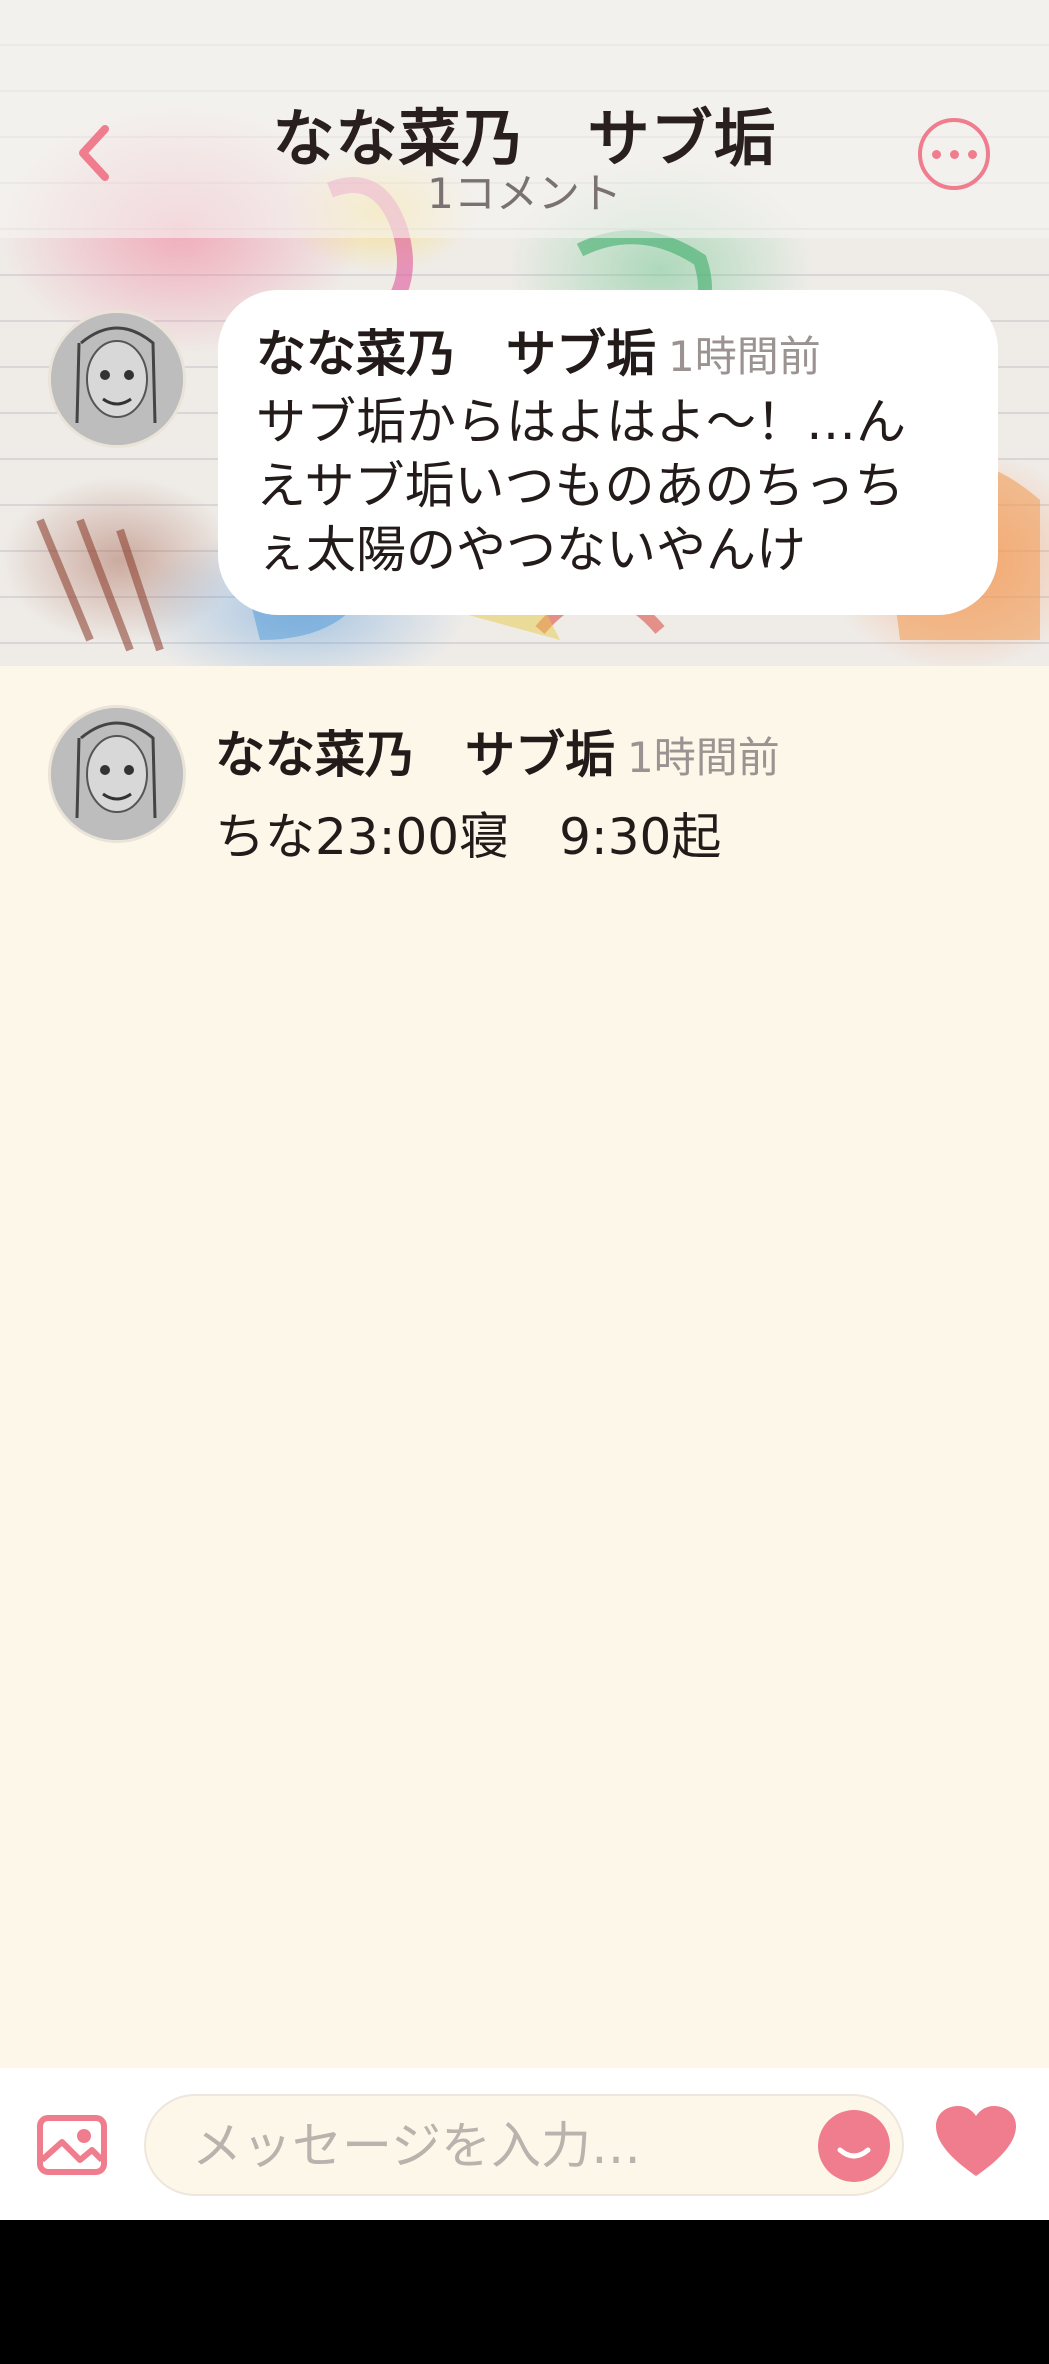 This screenshot has height=2364, width=1049. I want to click on emoji-button, so click(854, 2146).